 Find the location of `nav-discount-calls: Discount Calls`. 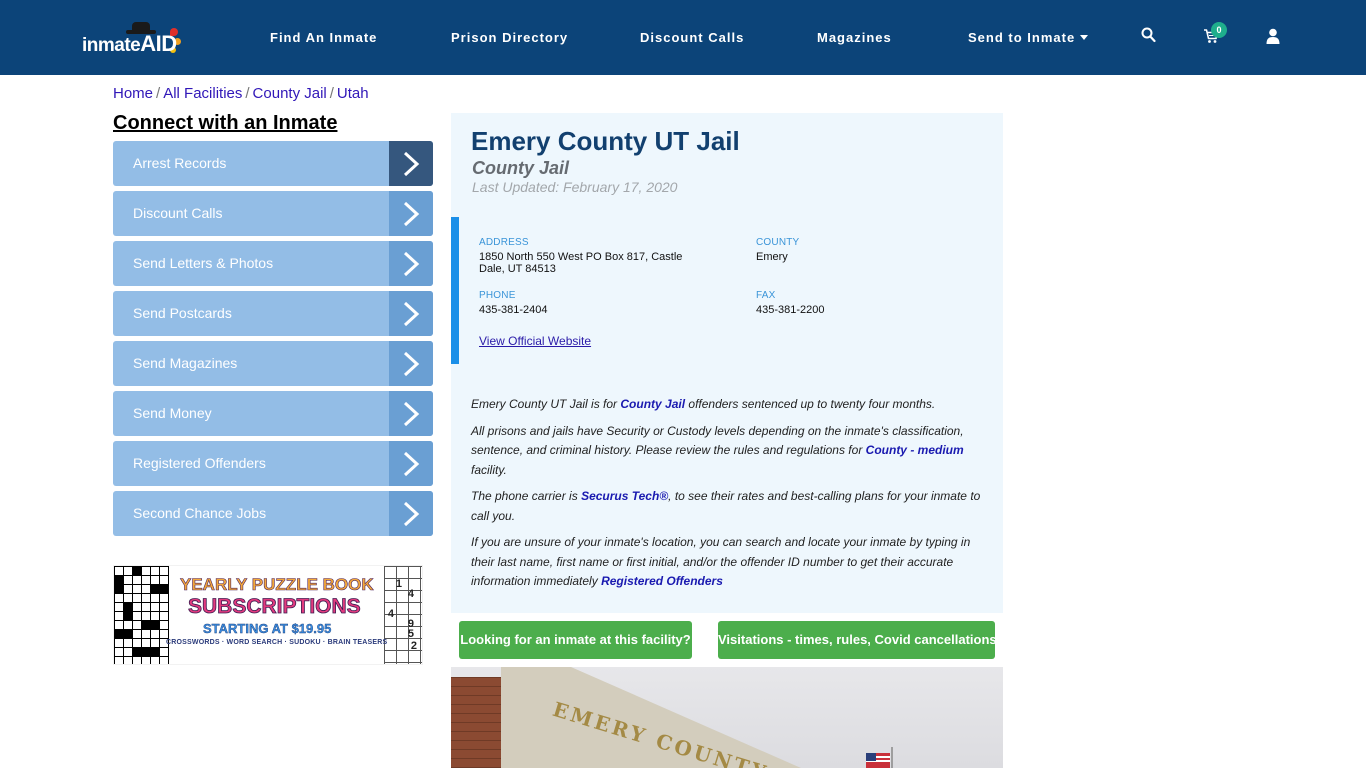

nav-discount-calls: Discount Calls is located at coordinates (692, 37).